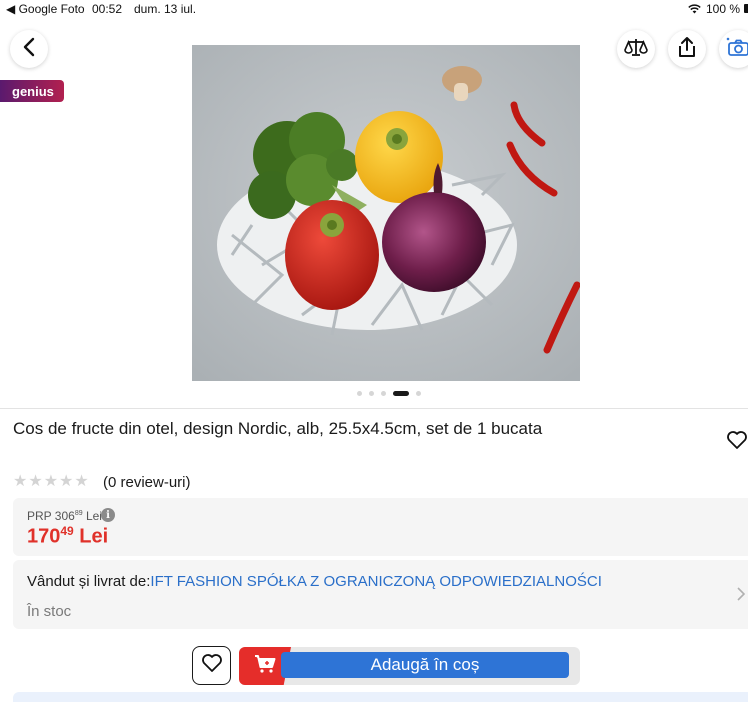 This screenshot has height=702, width=748. I want to click on back-button, so click(29, 49).